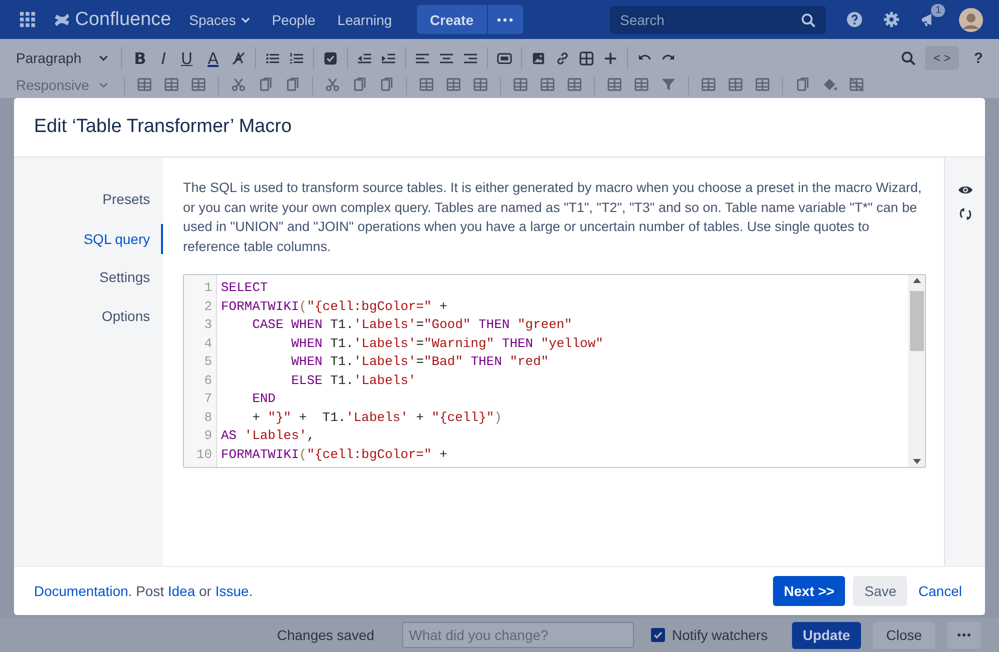 This screenshot has width=999, height=652. What do you see at coordinates (123, 19) in the screenshot?
I see `product-name: Confluence` at bounding box center [123, 19].